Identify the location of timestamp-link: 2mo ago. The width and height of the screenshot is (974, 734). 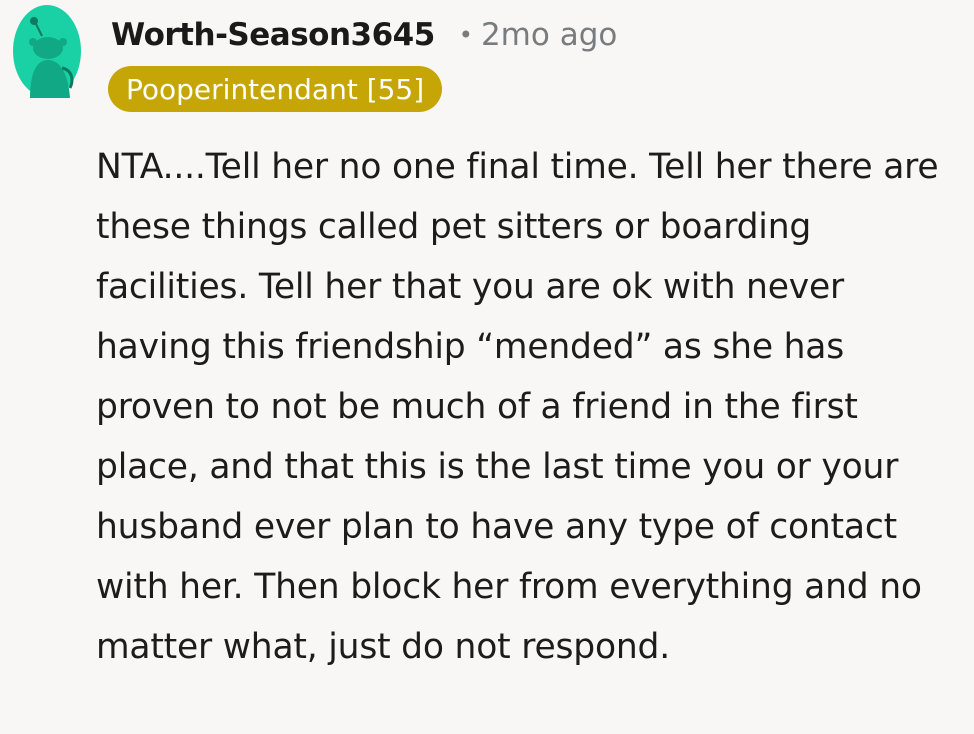
(549, 35).